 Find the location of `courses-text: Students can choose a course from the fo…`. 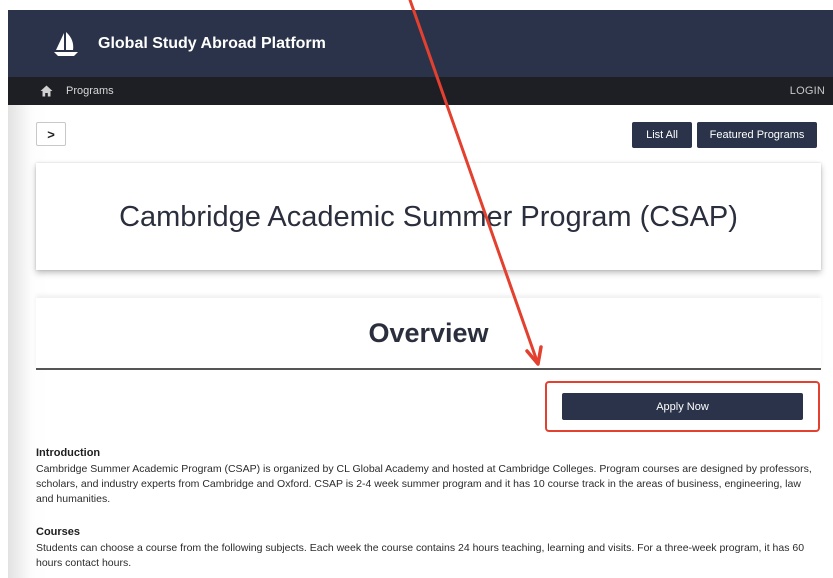

courses-text: Students can choose a course from the fo… is located at coordinates (420, 555).